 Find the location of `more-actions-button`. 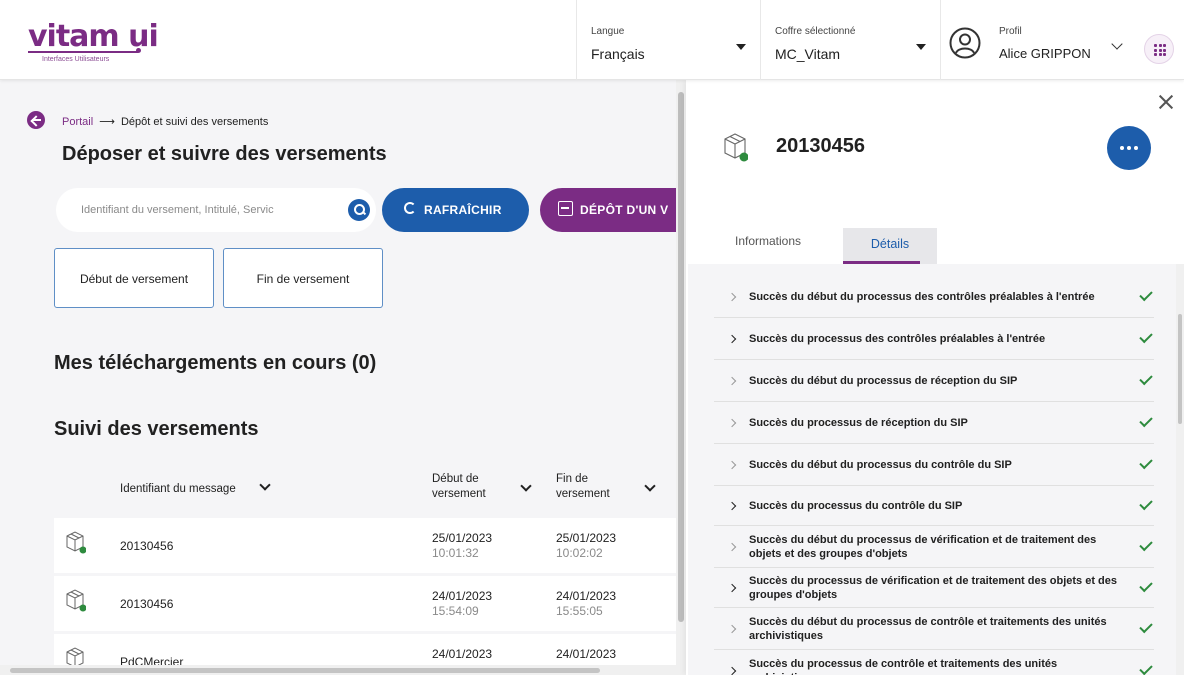

more-actions-button is located at coordinates (1129, 148).